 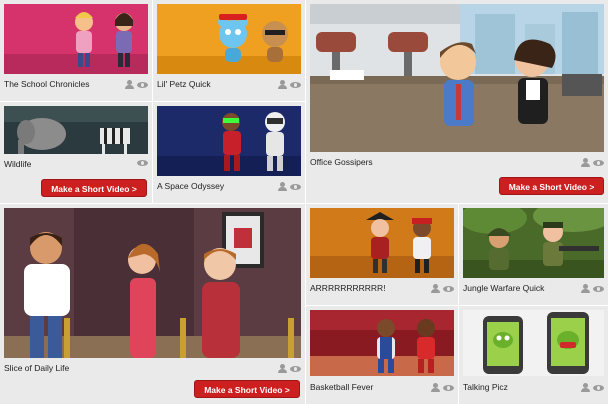 What do you see at coordinates (341, 387) in the screenshot?
I see `tile-title: Basketball Fever` at bounding box center [341, 387].